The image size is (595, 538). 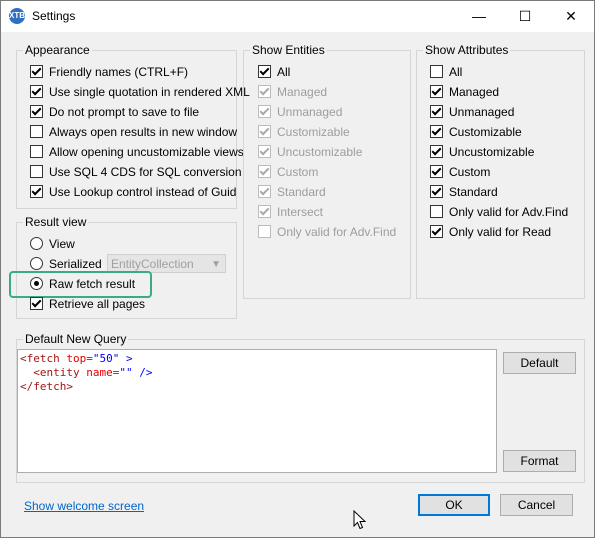 What do you see at coordinates (313, 132) in the screenshot?
I see `entities-checkbox-label: Customizable` at bounding box center [313, 132].